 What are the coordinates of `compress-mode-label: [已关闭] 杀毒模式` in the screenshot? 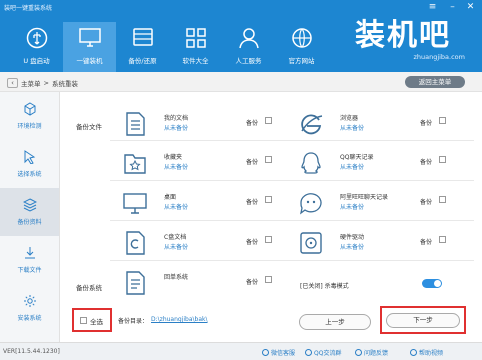 It's located at (324, 286).